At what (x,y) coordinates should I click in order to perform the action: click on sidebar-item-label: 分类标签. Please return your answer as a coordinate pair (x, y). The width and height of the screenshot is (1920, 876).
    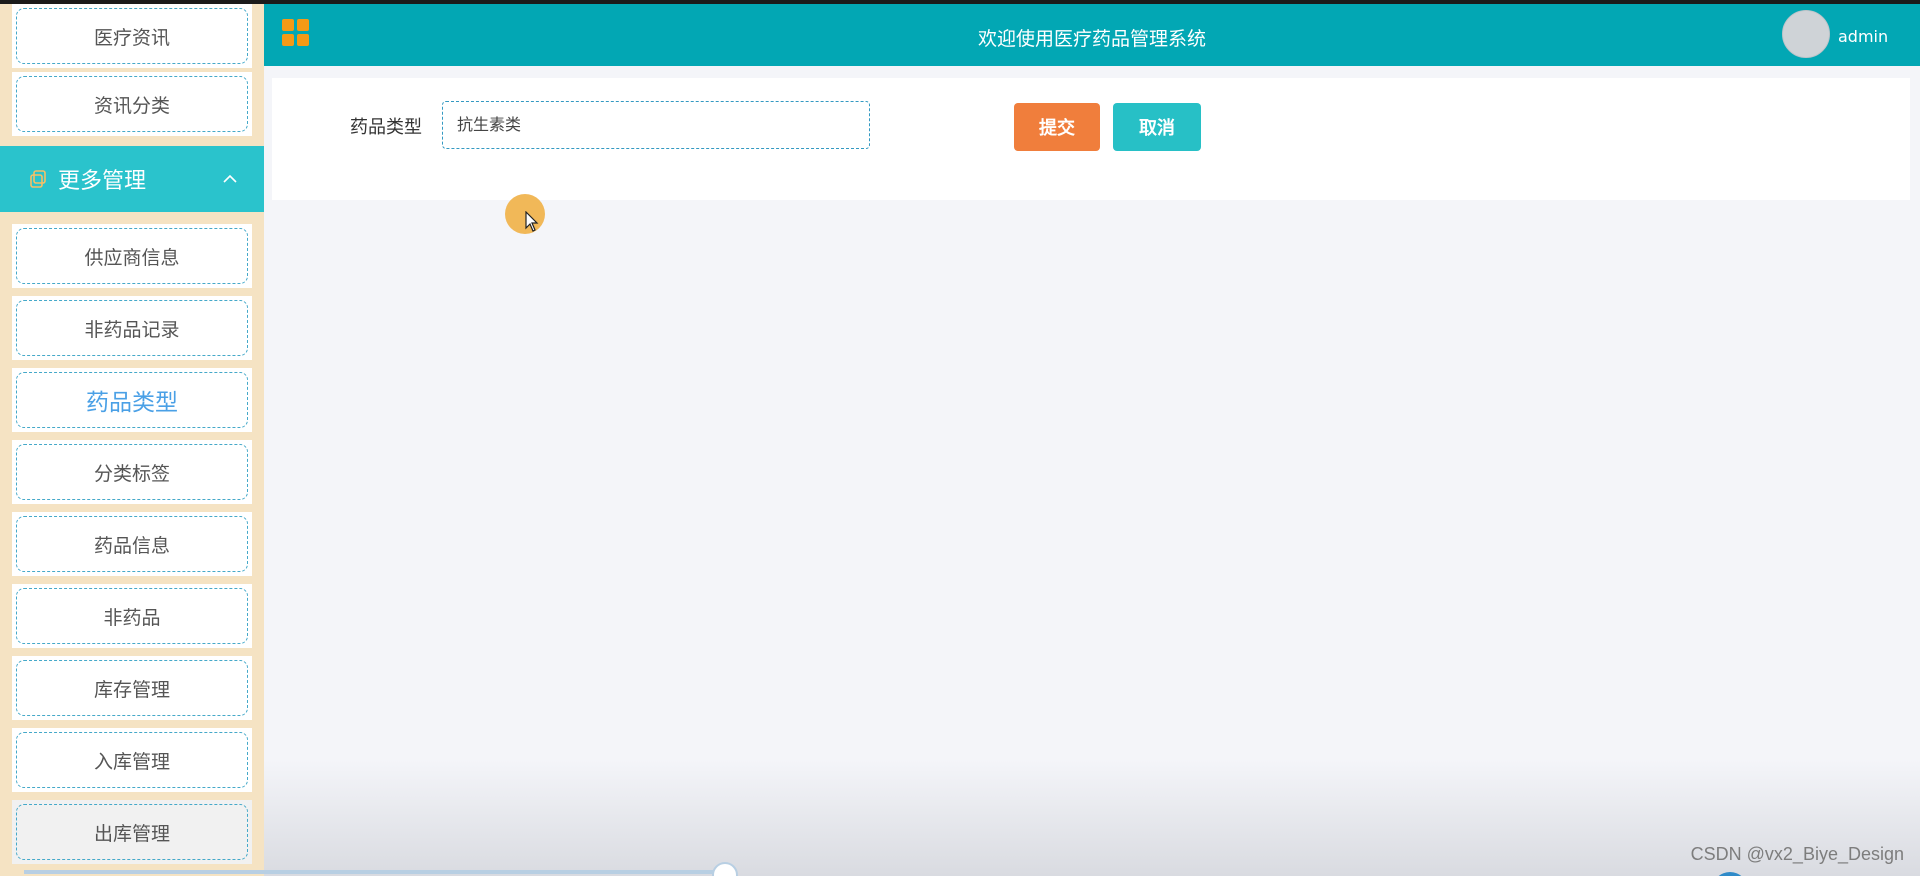
    Looking at the image, I should click on (132, 472).